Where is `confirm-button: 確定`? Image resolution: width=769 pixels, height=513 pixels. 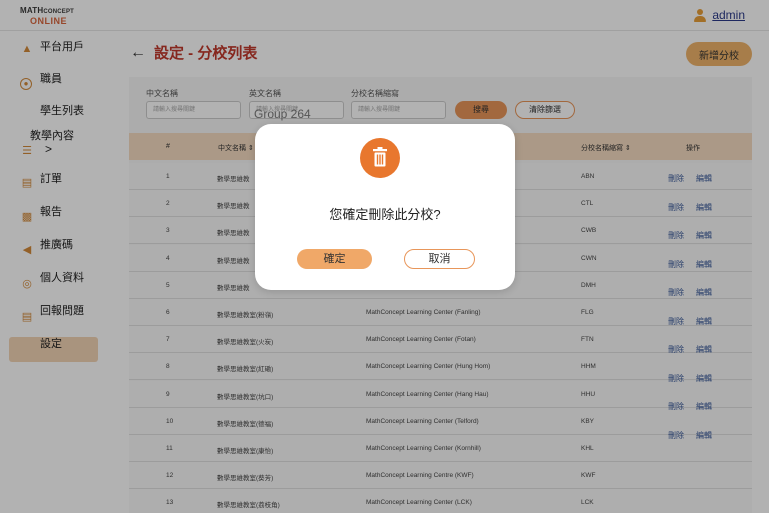
confirm-button: 確定 is located at coordinates (334, 259).